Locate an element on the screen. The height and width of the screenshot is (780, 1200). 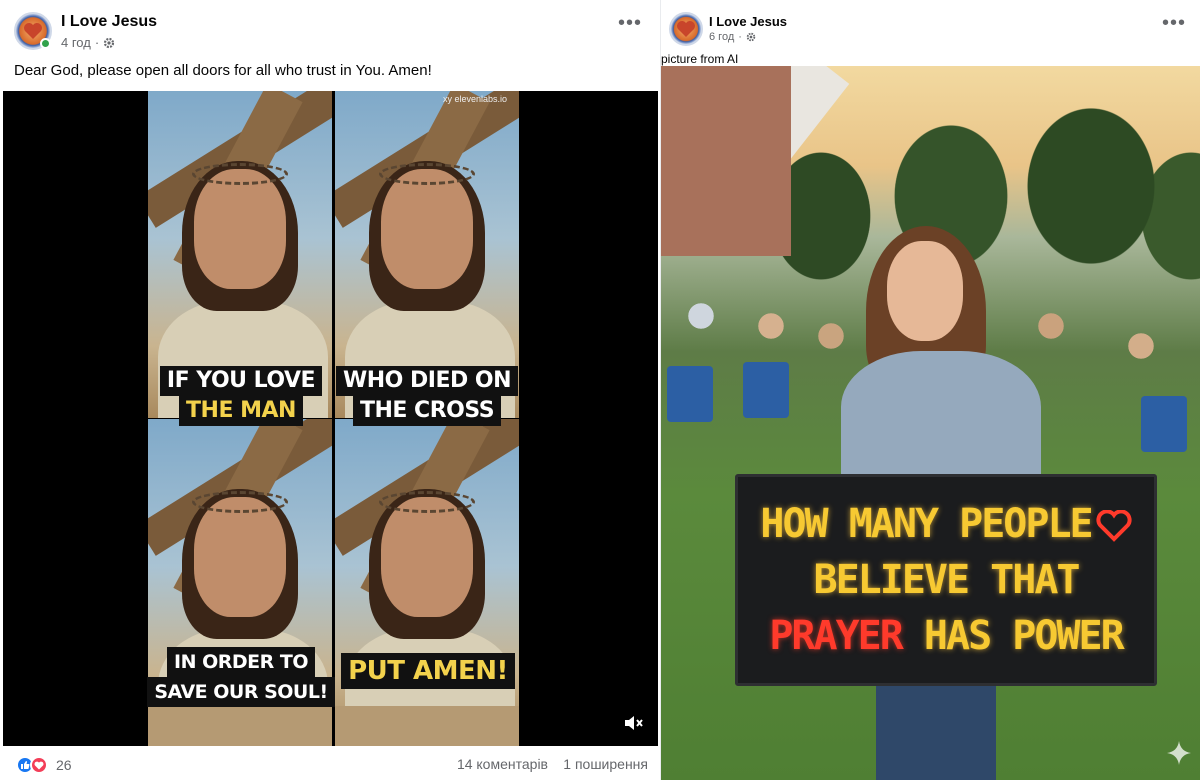
online-status-dot is located at coordinates (45, 43).